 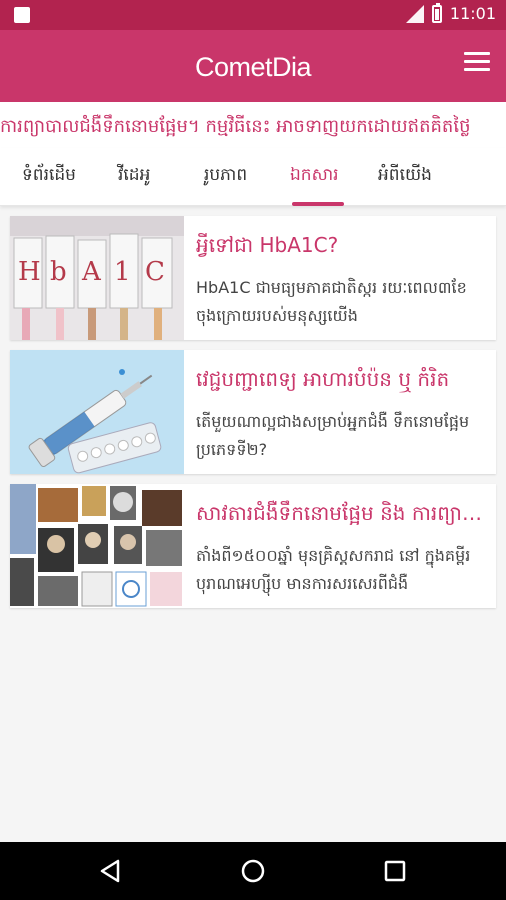 I want to click on app-logo-text: CometDia, so click(x=253, y=67).